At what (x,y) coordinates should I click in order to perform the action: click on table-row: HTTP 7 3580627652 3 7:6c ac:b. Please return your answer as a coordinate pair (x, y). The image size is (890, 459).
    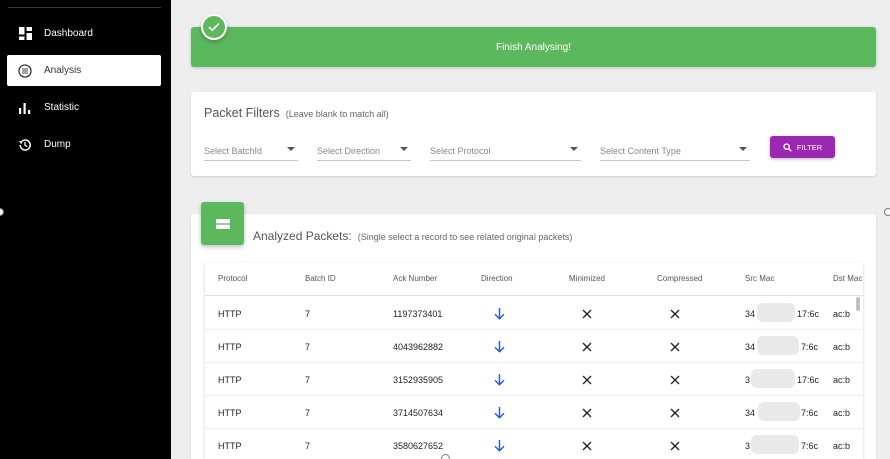
    Looking at the image, I should click on (534, 444).